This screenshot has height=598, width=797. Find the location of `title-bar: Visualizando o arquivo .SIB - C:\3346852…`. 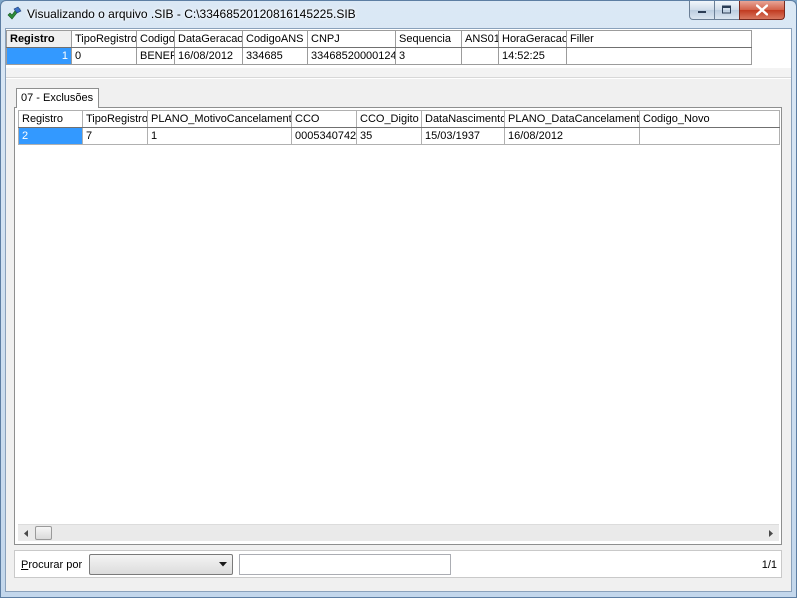

title-bar: Visualizando o arquivo .SIB - C:\3346852… is located at coordinates (398, 14).